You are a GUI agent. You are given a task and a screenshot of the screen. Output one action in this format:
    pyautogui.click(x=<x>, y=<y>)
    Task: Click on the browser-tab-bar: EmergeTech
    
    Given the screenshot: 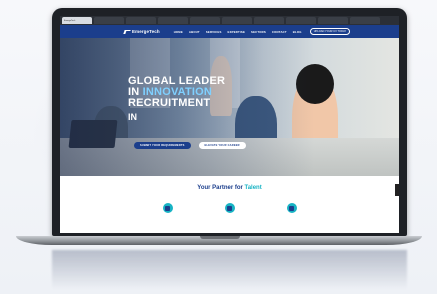 What is the action you would take?
    pyautogui.click(x=229, y=20)
    